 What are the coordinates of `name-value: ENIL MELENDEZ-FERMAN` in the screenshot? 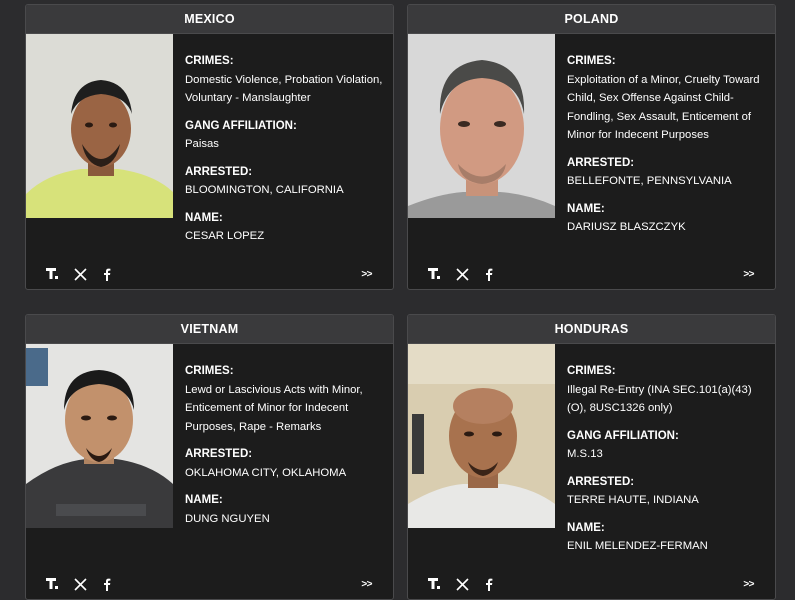 It's located at (637, 546).